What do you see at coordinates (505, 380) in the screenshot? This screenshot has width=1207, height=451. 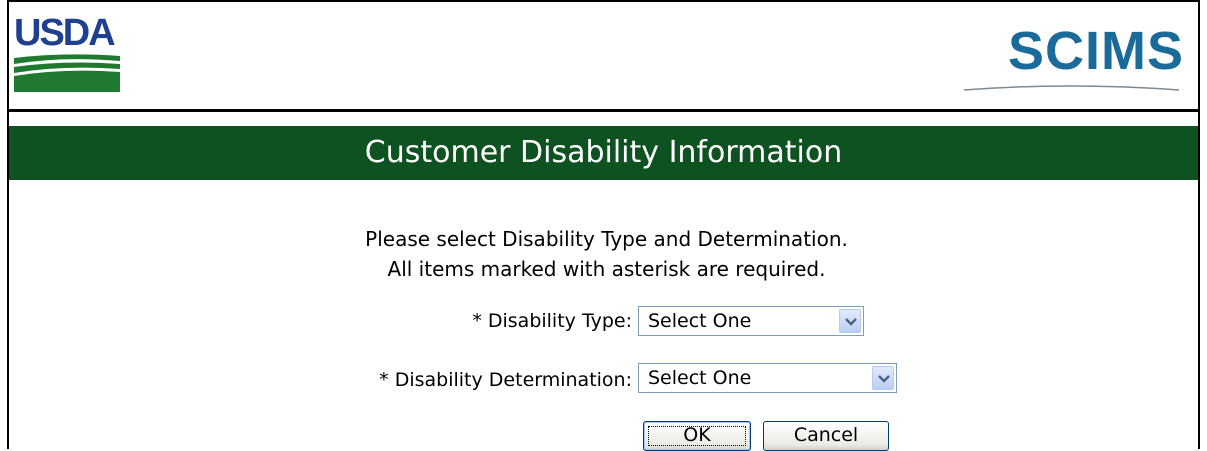 I see `disability-determination-label: * Disability Determination:` at bounding box center [505, 380].